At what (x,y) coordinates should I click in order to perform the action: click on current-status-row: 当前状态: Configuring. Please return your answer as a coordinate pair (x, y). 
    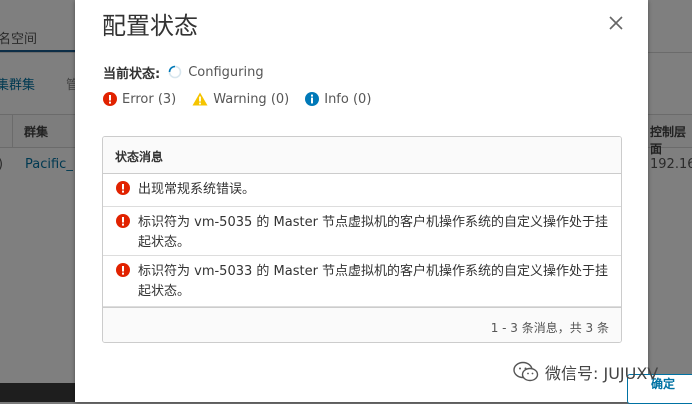
    Looking at the image, I should click on (183, 72).